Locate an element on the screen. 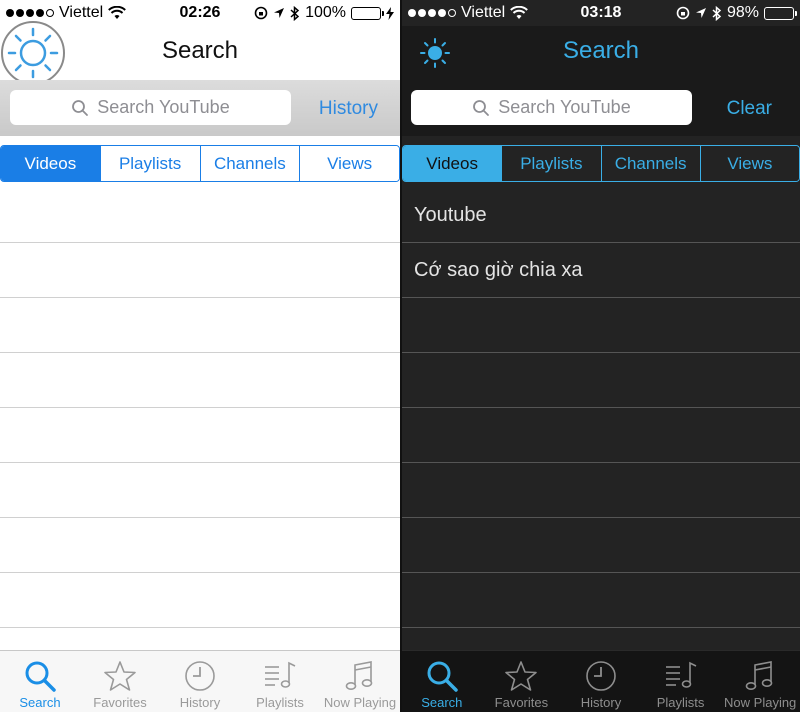 The width and height of the screenshot is (800, 712). search-bar: Search YouTube Clear is located at coordinates (601, 108).